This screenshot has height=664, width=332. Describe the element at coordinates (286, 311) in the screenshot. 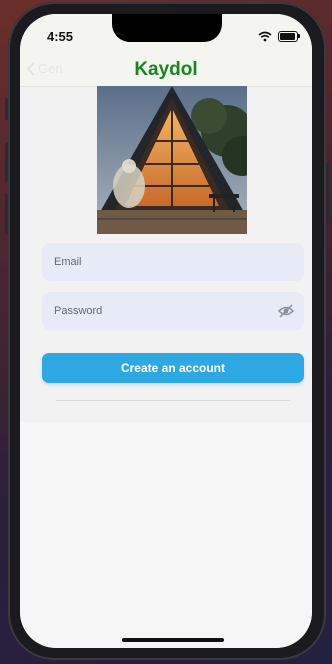

I see `eye-off-icon` at that location.